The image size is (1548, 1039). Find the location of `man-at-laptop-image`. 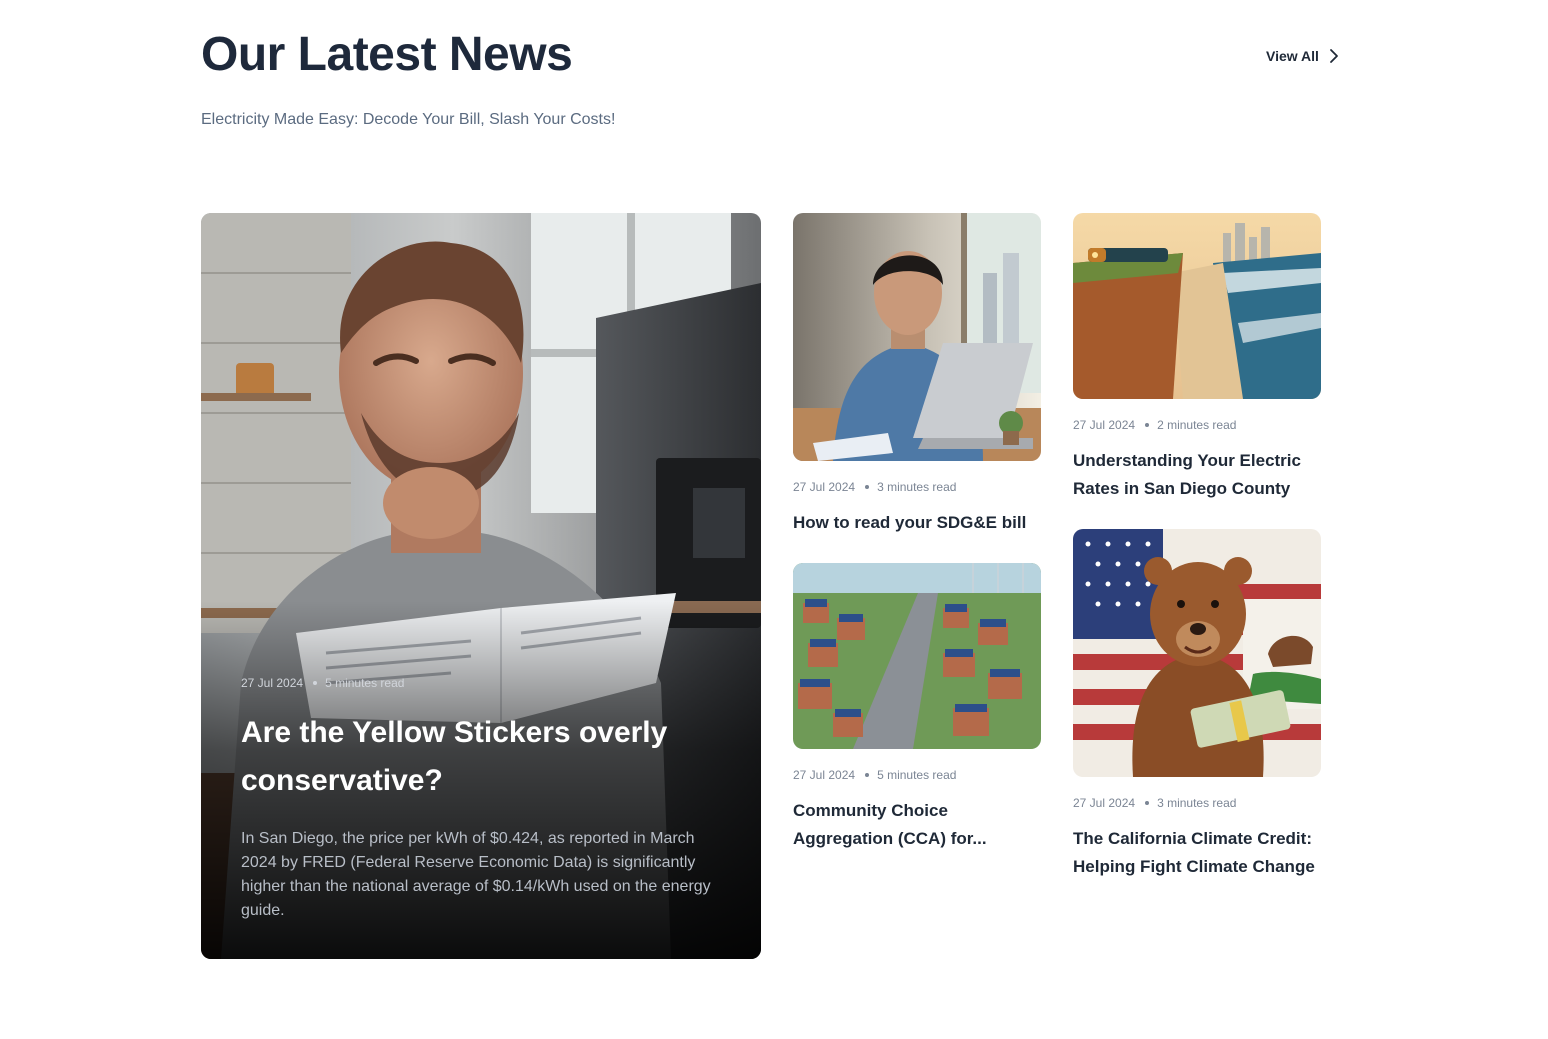

man-at-laptop-image is located at coordinates (917, 337).